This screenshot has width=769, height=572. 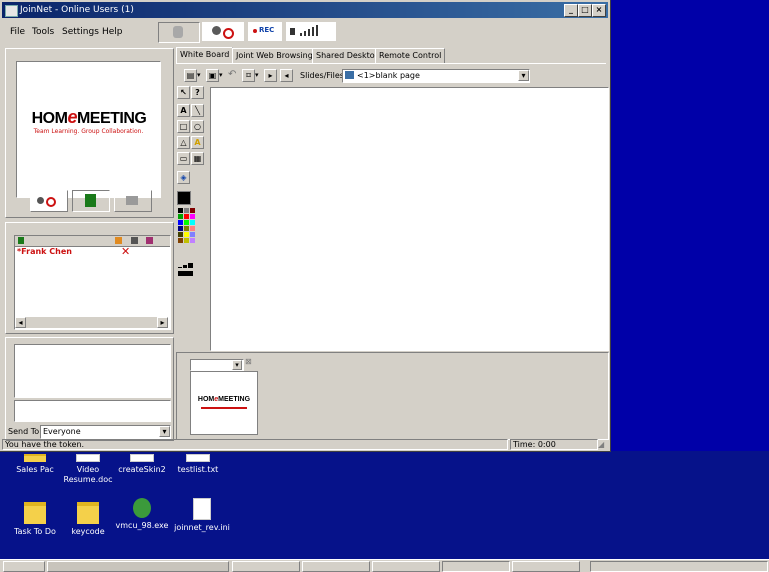 What do you see at coordinates (88, 519) in the screenshot?
I see `desktop-icon-keycode: keycode` at bounding box center [88, 519].